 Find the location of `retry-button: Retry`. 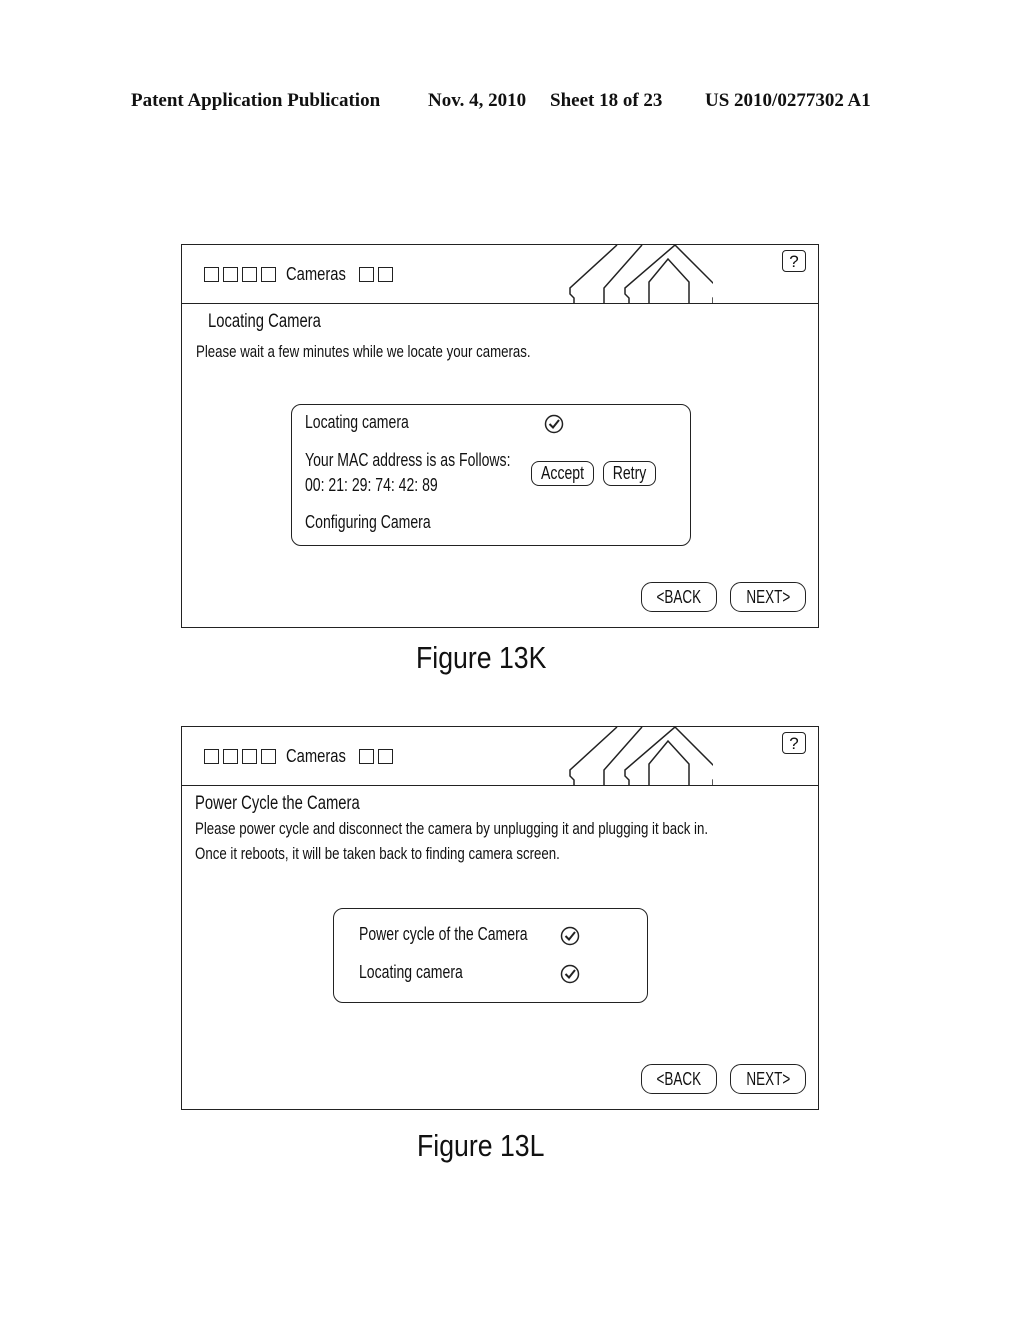

retry-button: Retry is located at coordinates (629, 473).